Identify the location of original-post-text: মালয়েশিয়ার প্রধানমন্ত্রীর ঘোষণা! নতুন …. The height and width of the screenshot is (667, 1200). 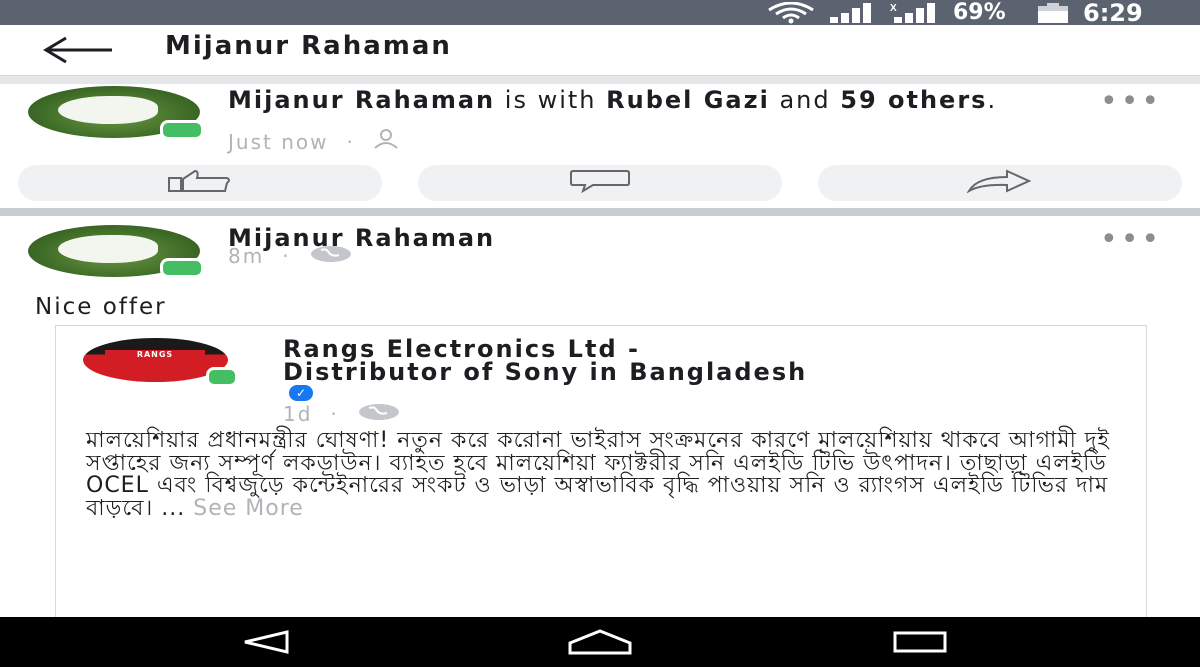
(611, 475).